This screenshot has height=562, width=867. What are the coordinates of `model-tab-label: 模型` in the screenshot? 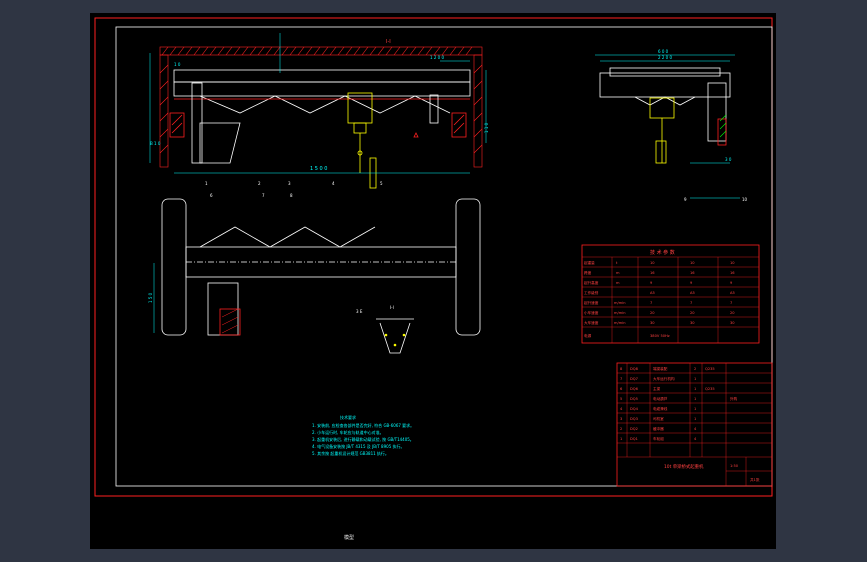 It's located at (349, 537).